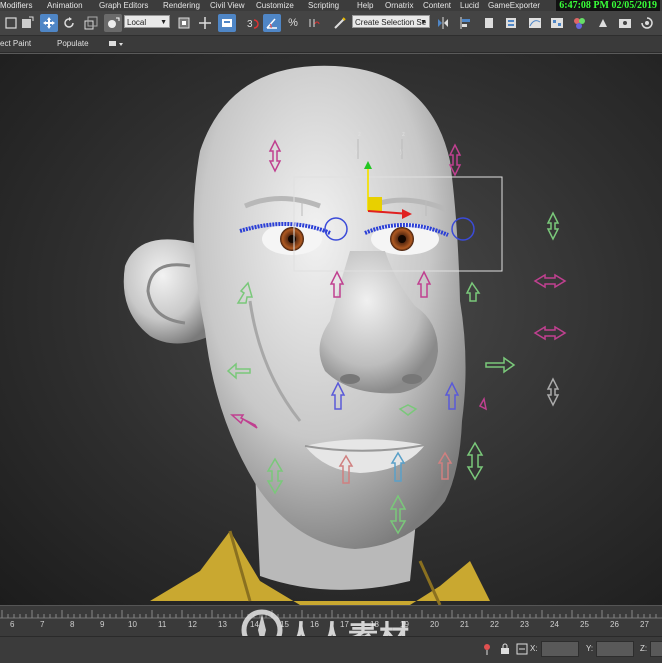  What do you see at coordinates (27, 23) in the screenshot?
I see `select-region-icon` at bounding box center [27, 23].